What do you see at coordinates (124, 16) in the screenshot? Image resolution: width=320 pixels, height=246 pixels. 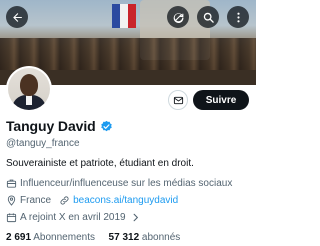 I see `banner-flag-white` at bounding box center [124, 16].